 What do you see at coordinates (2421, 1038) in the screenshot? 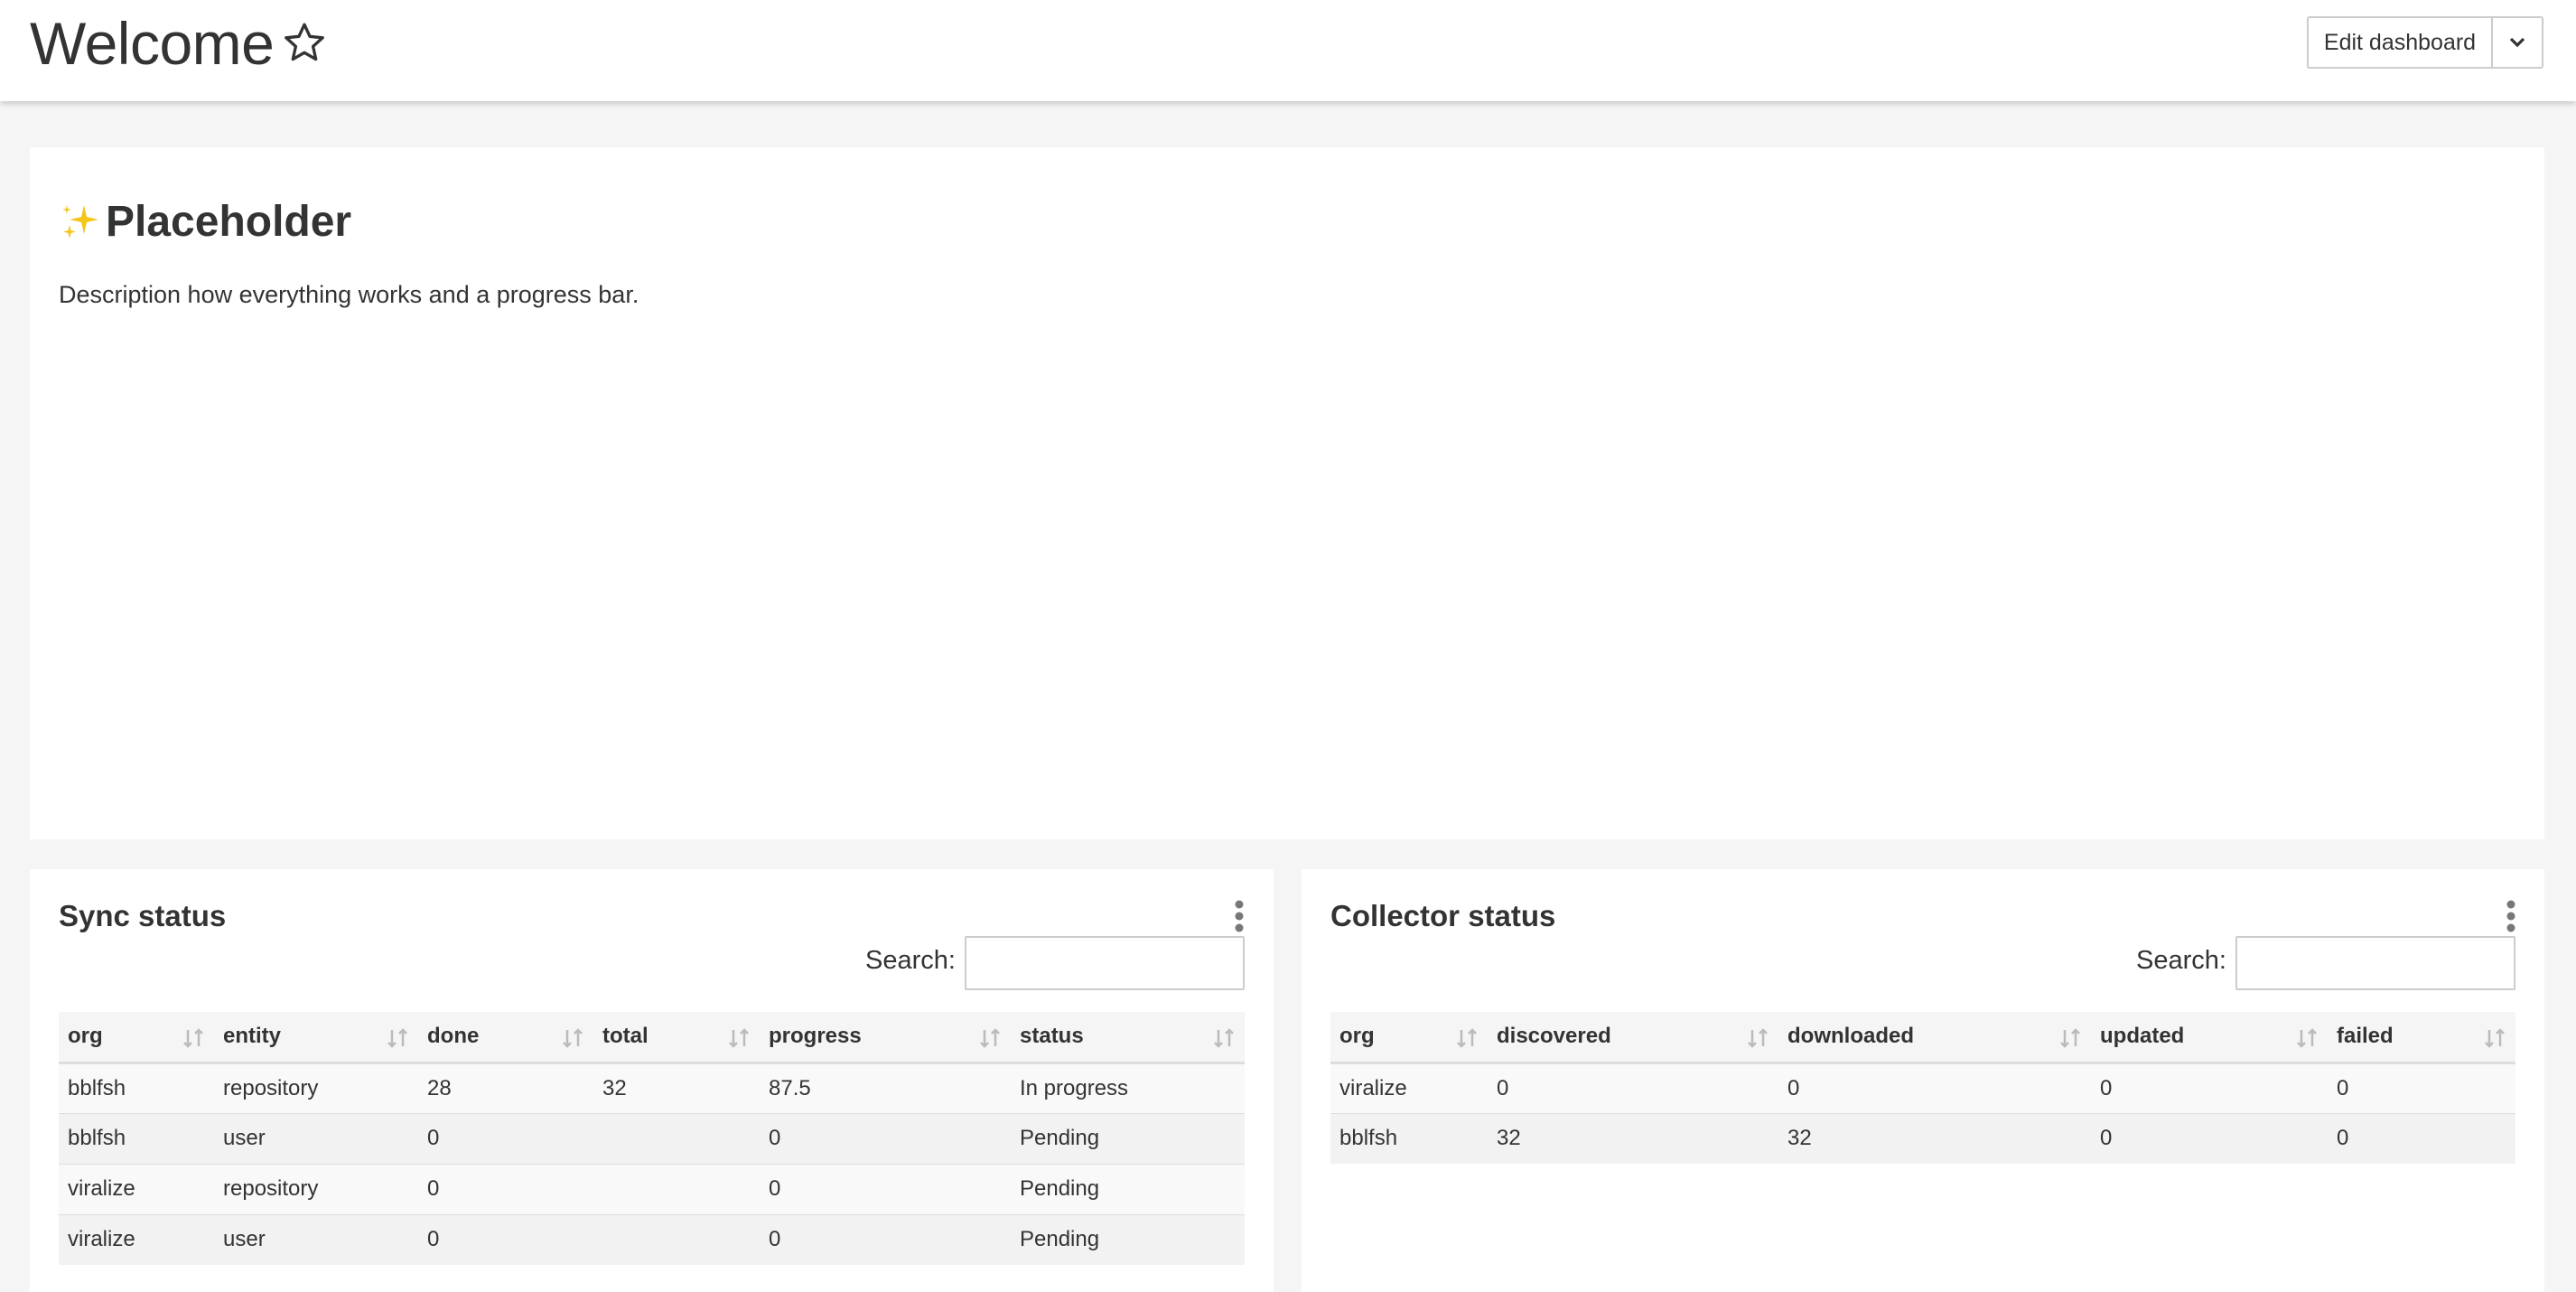
I see `column-header: failed` at bounding box center [2421, 1038].